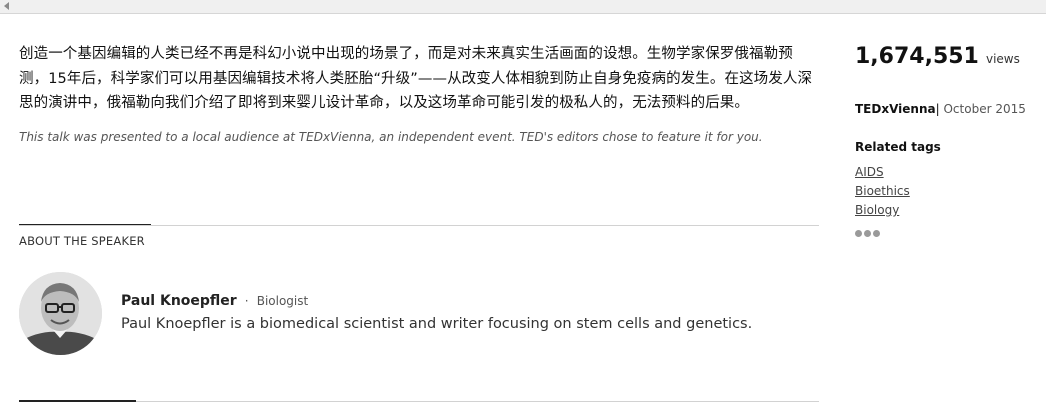 The width and height of the screenshot is (1046, 407). I want to click on tag-item: Bioethics, so click(882, 191).